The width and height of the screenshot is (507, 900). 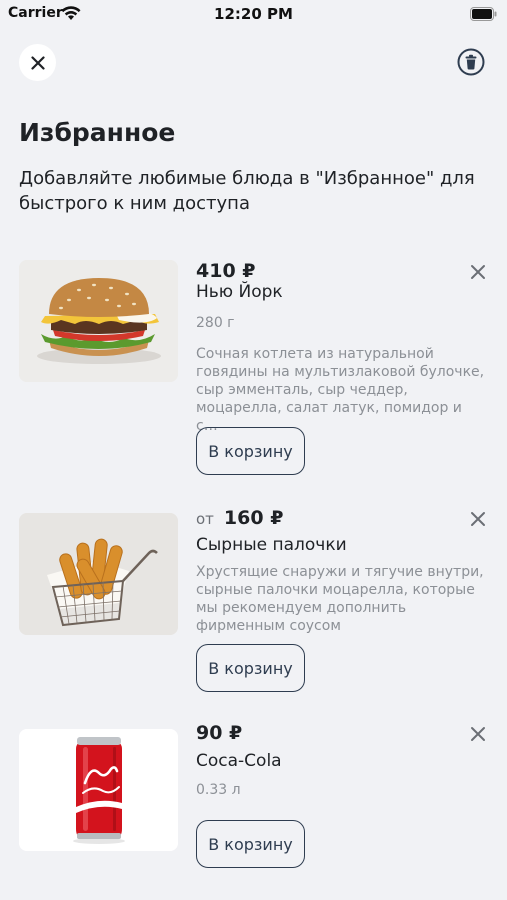 What do you see at coordinates (239, 761) in the screenshot?
I see `item-name: Coca-Cola` at bounding box center [239, 761].